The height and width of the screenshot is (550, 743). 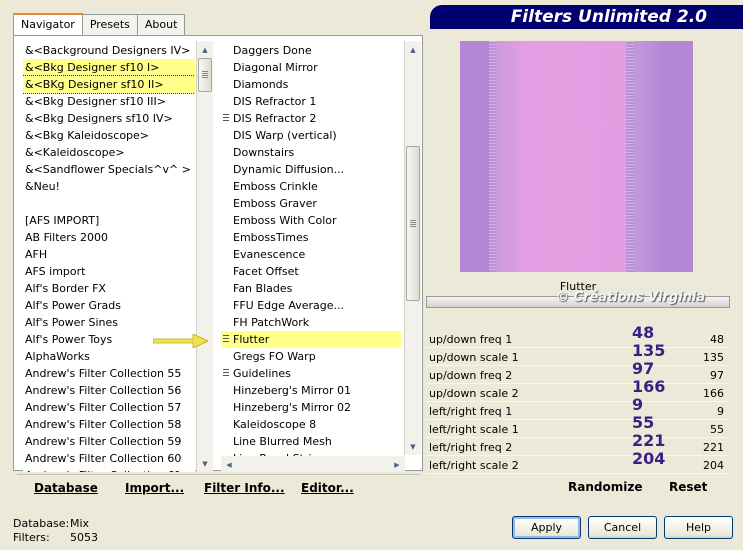 I want to click on category-item: AFS import, so click(x=109, y=271).